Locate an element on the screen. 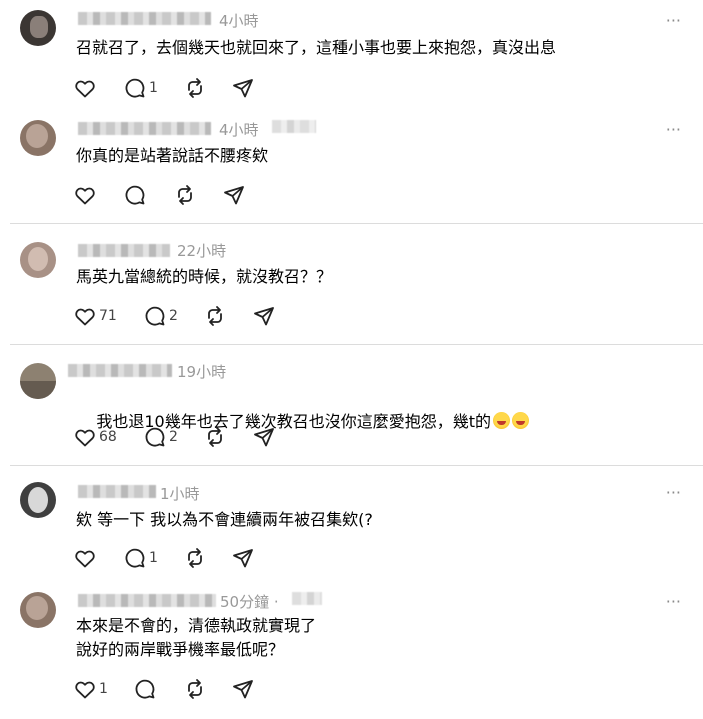 This screenshot has height=719, width=703. like-count: 71 is located at coordinates (108, 316).